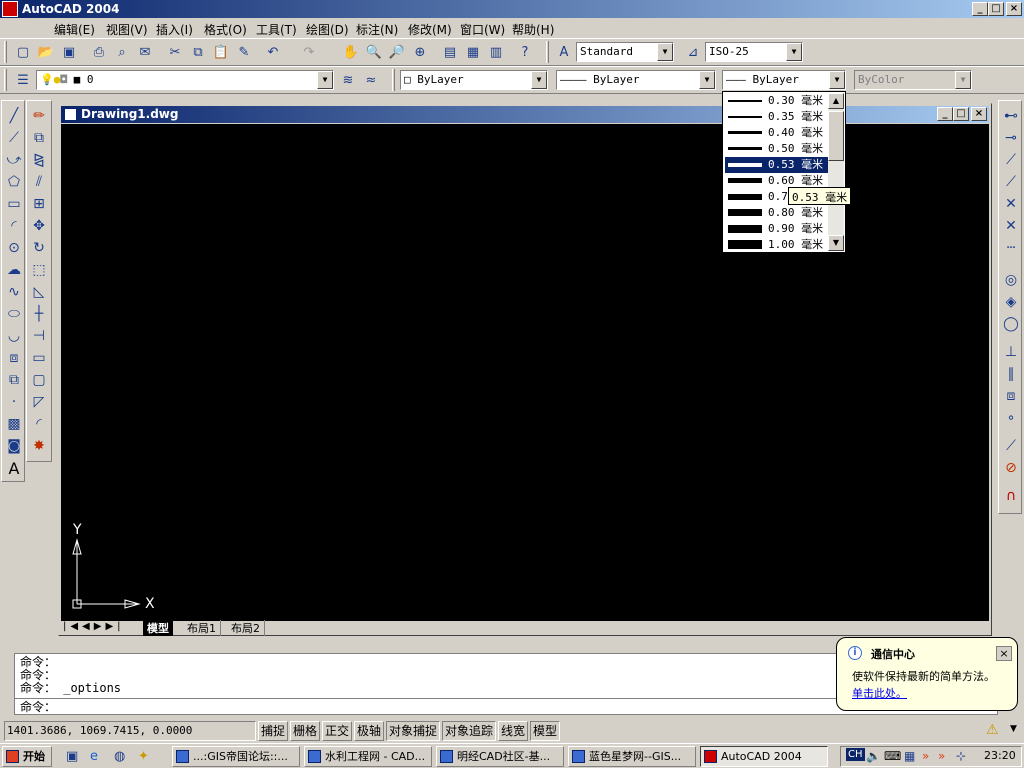 The image size is (1024, 768). I want to click on undo-icon: ↶, so click(273, 52).